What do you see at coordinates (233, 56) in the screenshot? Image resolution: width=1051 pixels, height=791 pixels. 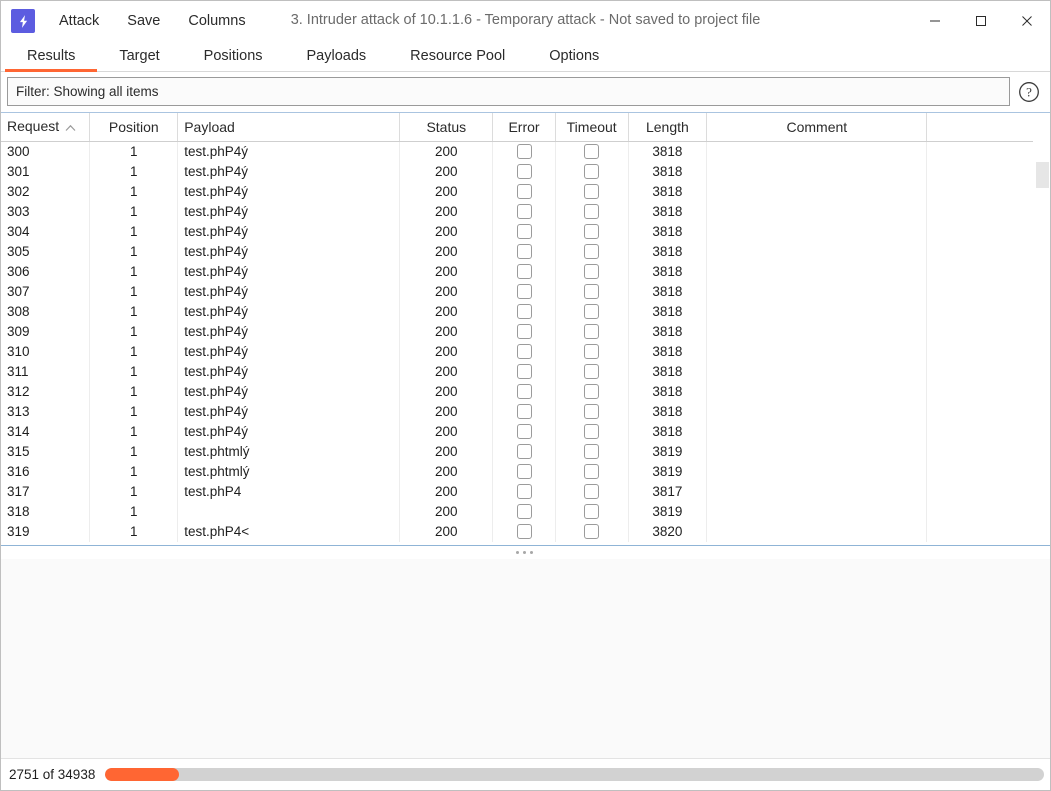 I see `tab-positions: Positions` at bounding box center [233, 56].